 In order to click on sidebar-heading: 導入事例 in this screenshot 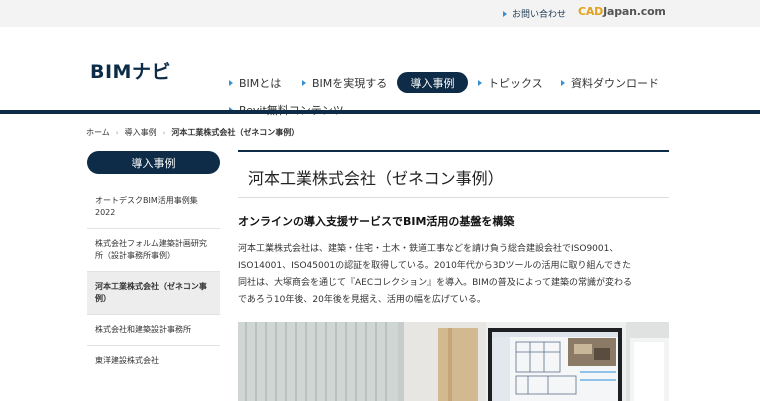, I will do `click(153, 162)`.